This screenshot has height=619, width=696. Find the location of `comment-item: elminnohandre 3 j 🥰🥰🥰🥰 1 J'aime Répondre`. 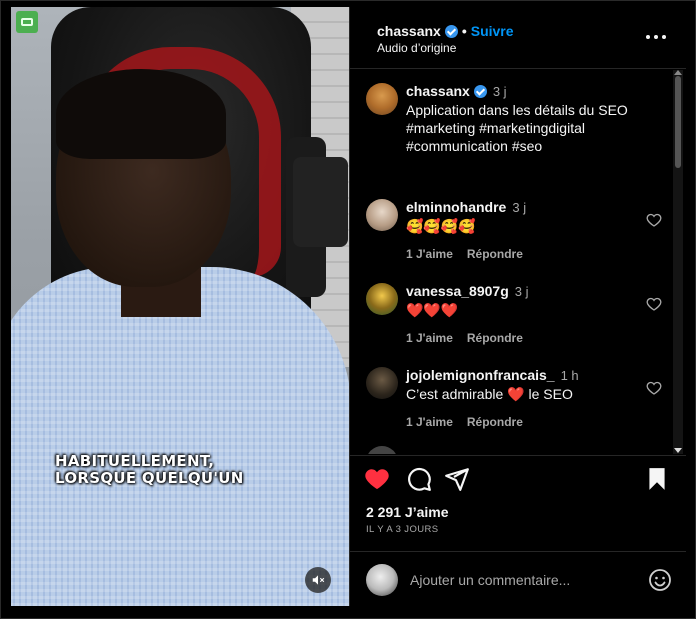

comment-item: elminnohandre 3 j 🥰🥰🥰🥰 1 J'aime Répondre is located at coordinates (516, 238).